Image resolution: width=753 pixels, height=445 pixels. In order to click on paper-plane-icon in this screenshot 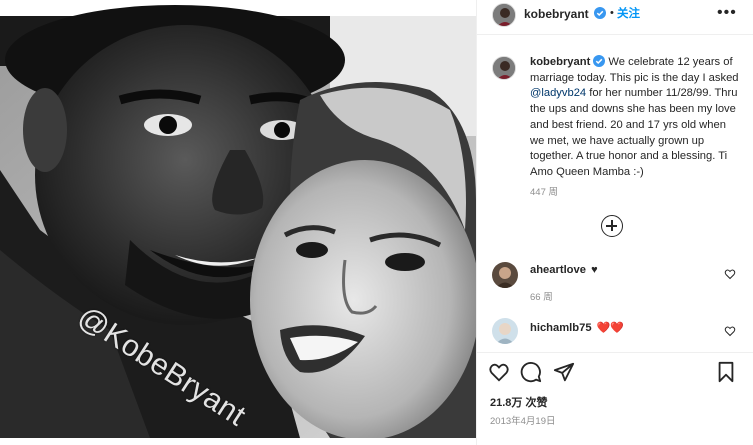, I will do `click(564, 372)`.